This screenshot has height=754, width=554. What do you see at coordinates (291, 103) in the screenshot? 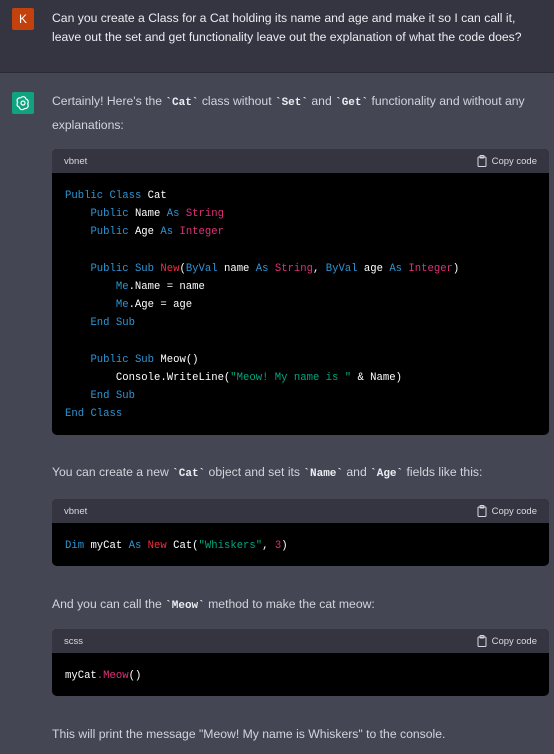
I see `inline-code: `Set`` at bounding box center [291, 103].